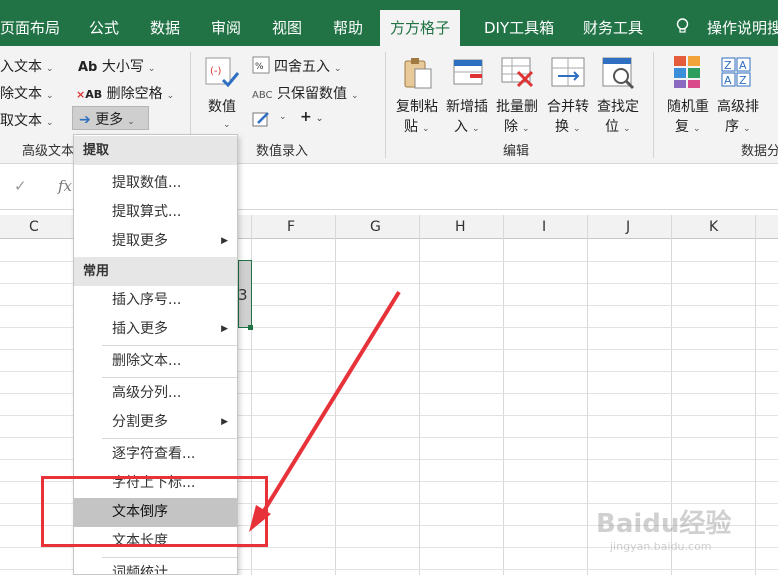 The height and width of the screenshot is (575, 778). Describe the element at coordinates (687, 72) in the screenshot. I see `random-repeat-icon` at that location.